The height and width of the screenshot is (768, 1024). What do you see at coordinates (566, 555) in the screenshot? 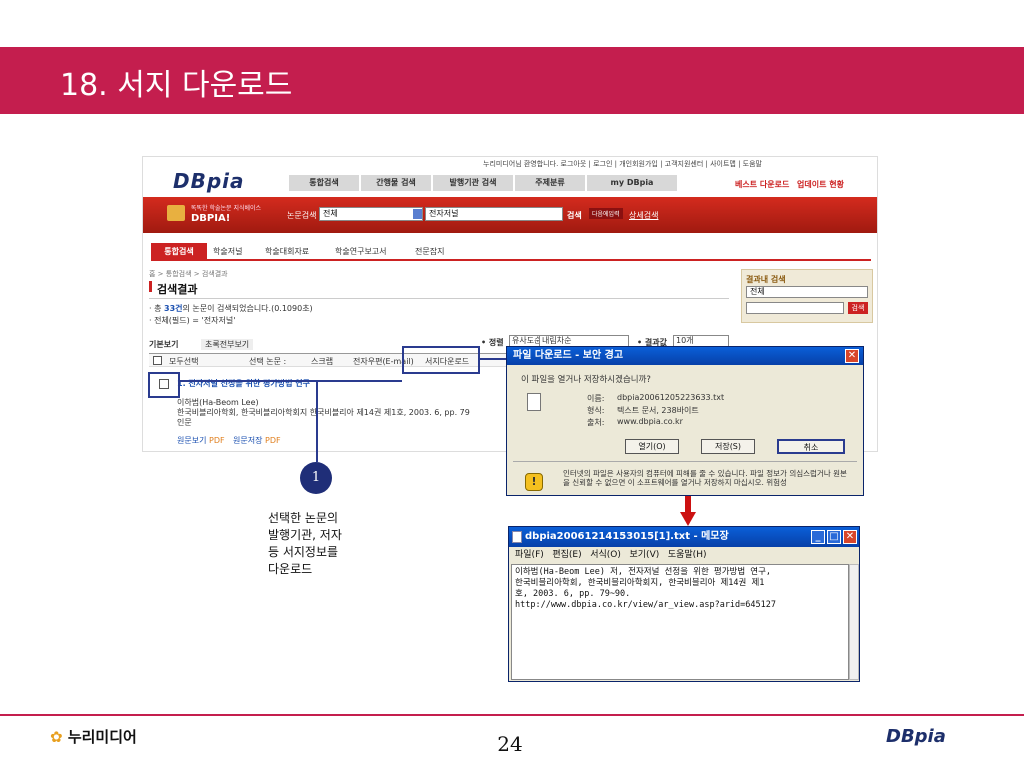
I see `menu-edit: 편집(E)` at bounding box center [566, 555].